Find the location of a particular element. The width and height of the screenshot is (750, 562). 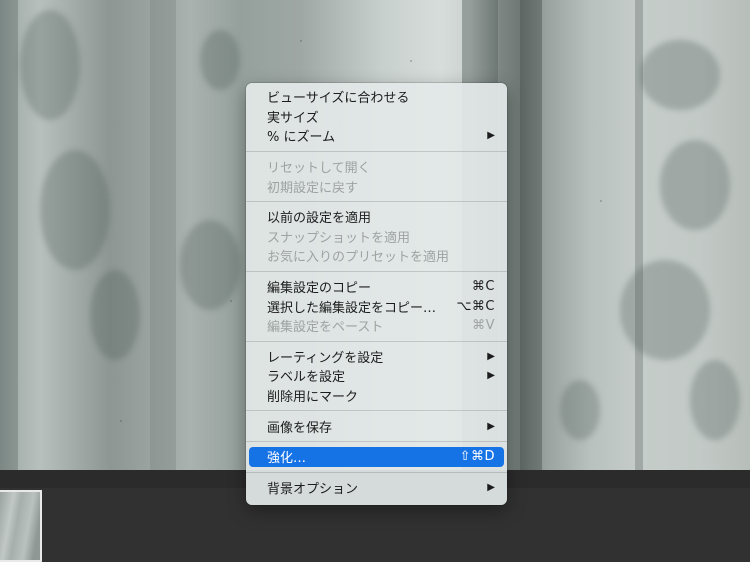

menu-item-enhance: 強化… ⇧⌘D is located at coordinates (376, 456).